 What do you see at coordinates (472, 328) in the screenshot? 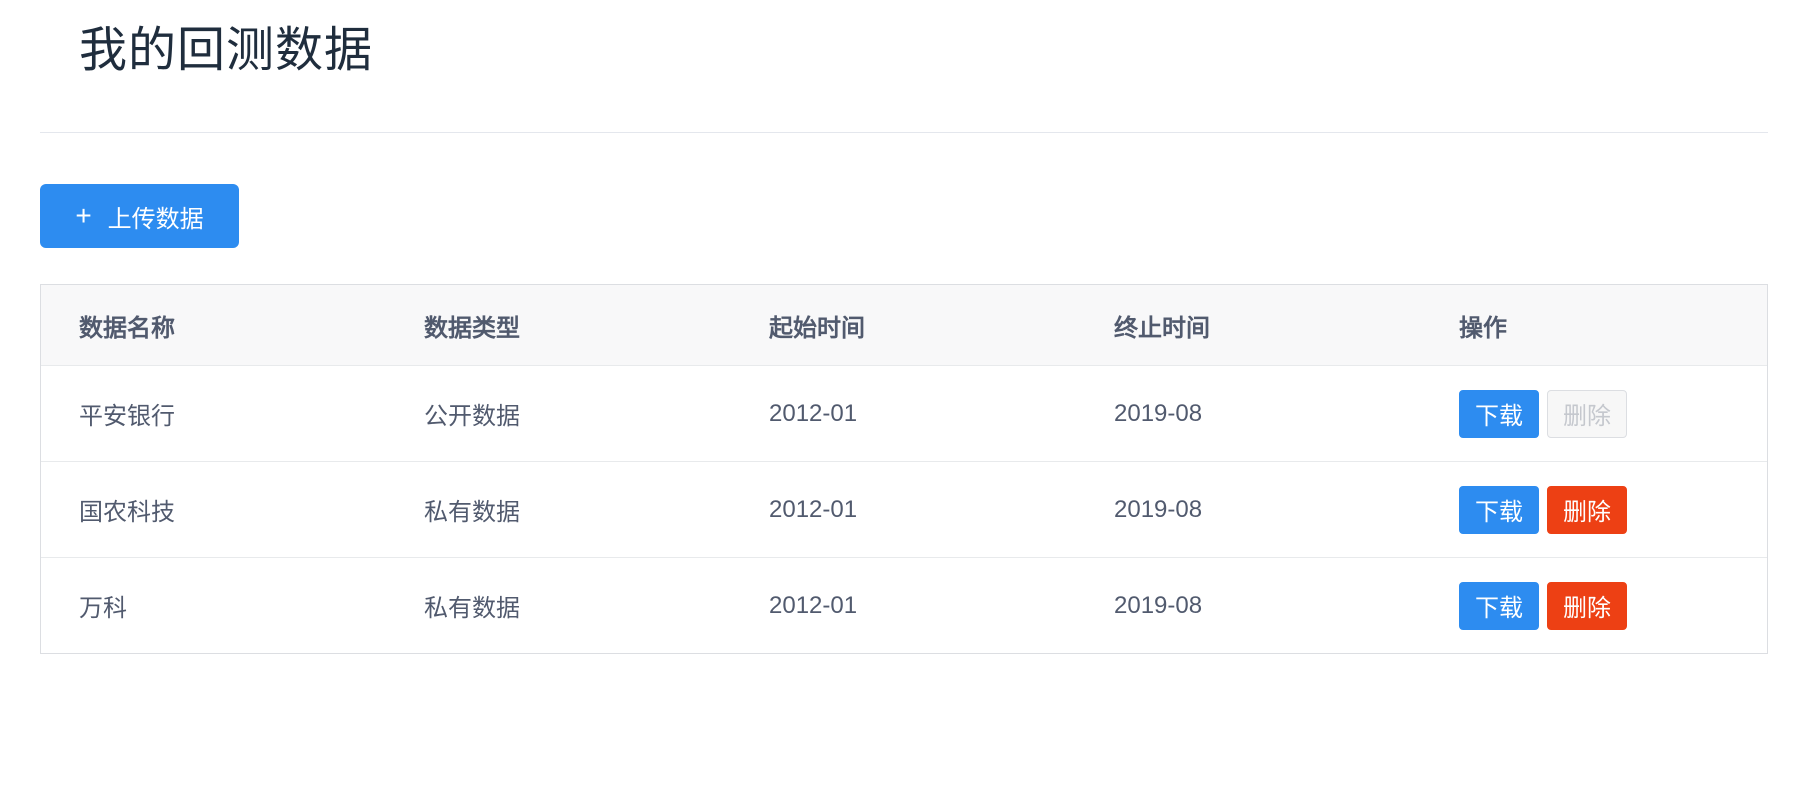
I see `column-header-type: 数据类型` at bounding box center [472, 328].